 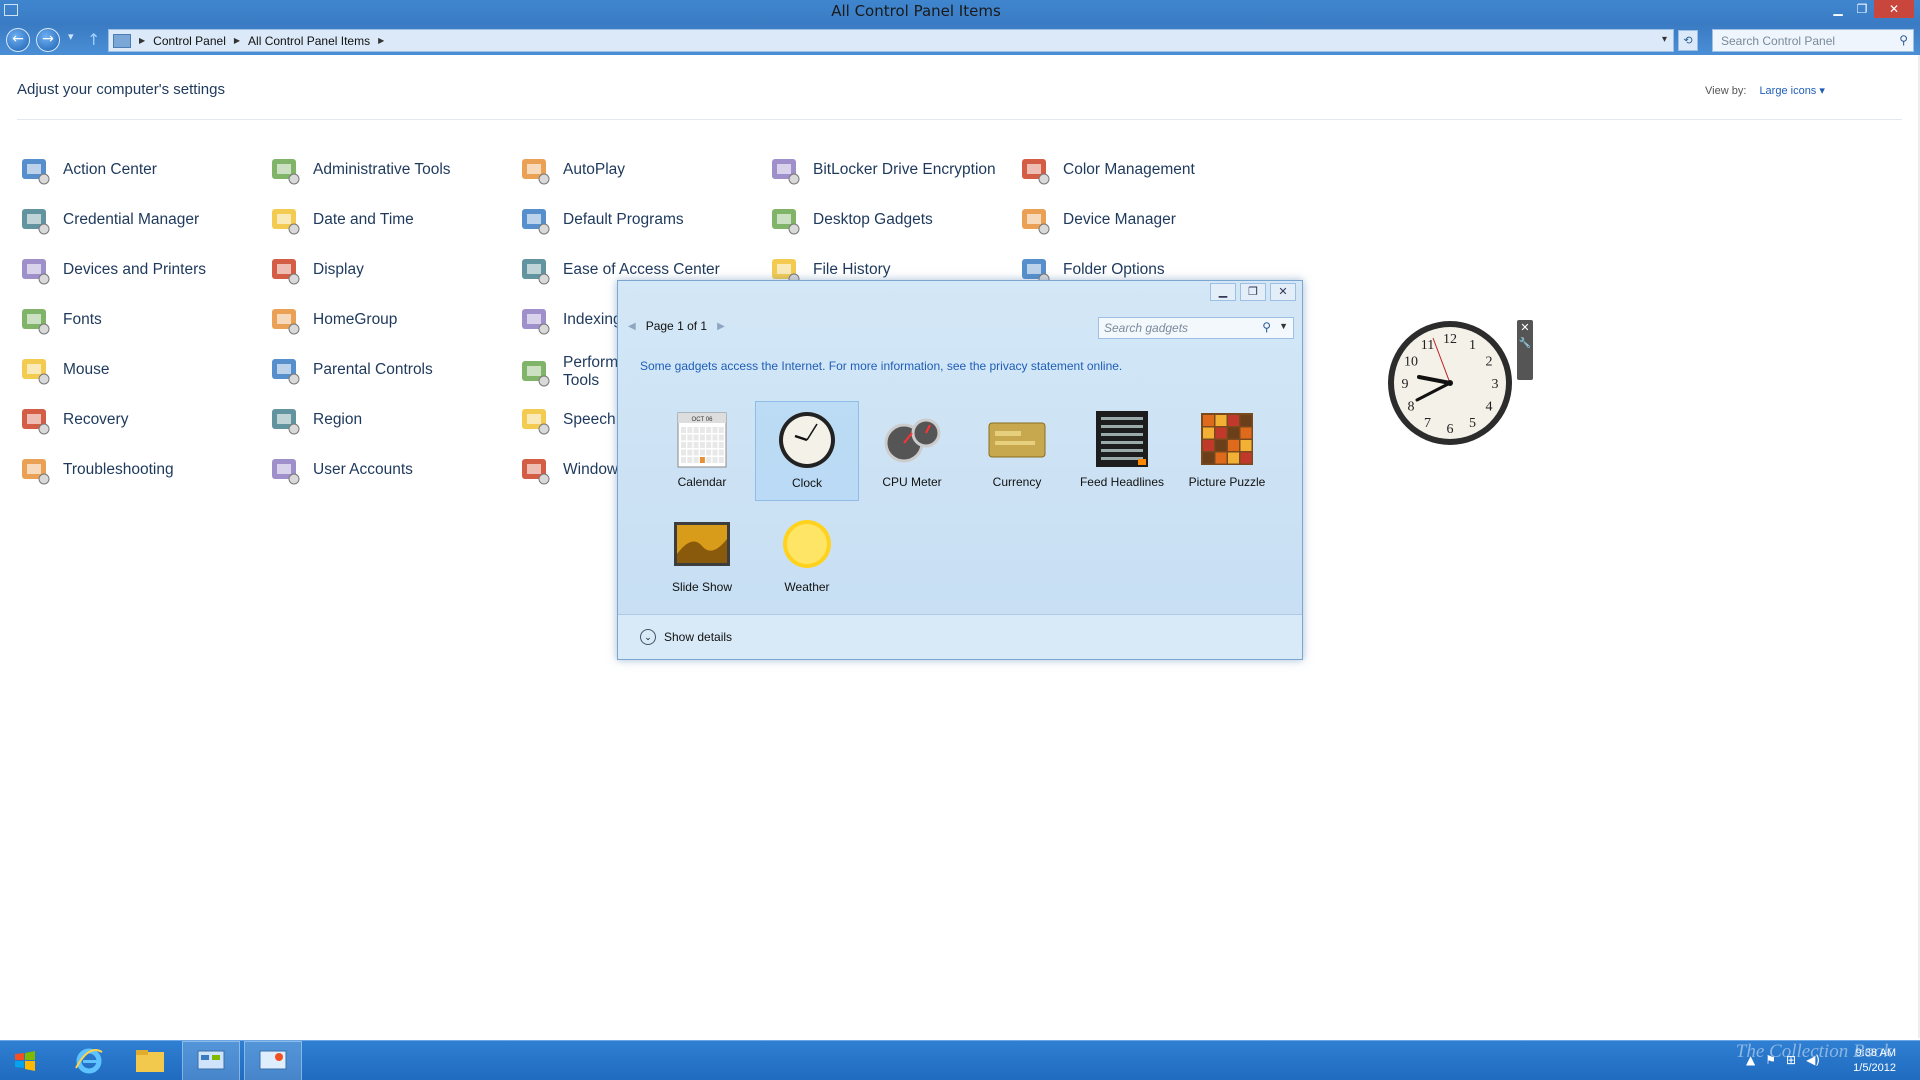 I want to click on gadget-tile: Slide Show, so click(x=702, y=556).